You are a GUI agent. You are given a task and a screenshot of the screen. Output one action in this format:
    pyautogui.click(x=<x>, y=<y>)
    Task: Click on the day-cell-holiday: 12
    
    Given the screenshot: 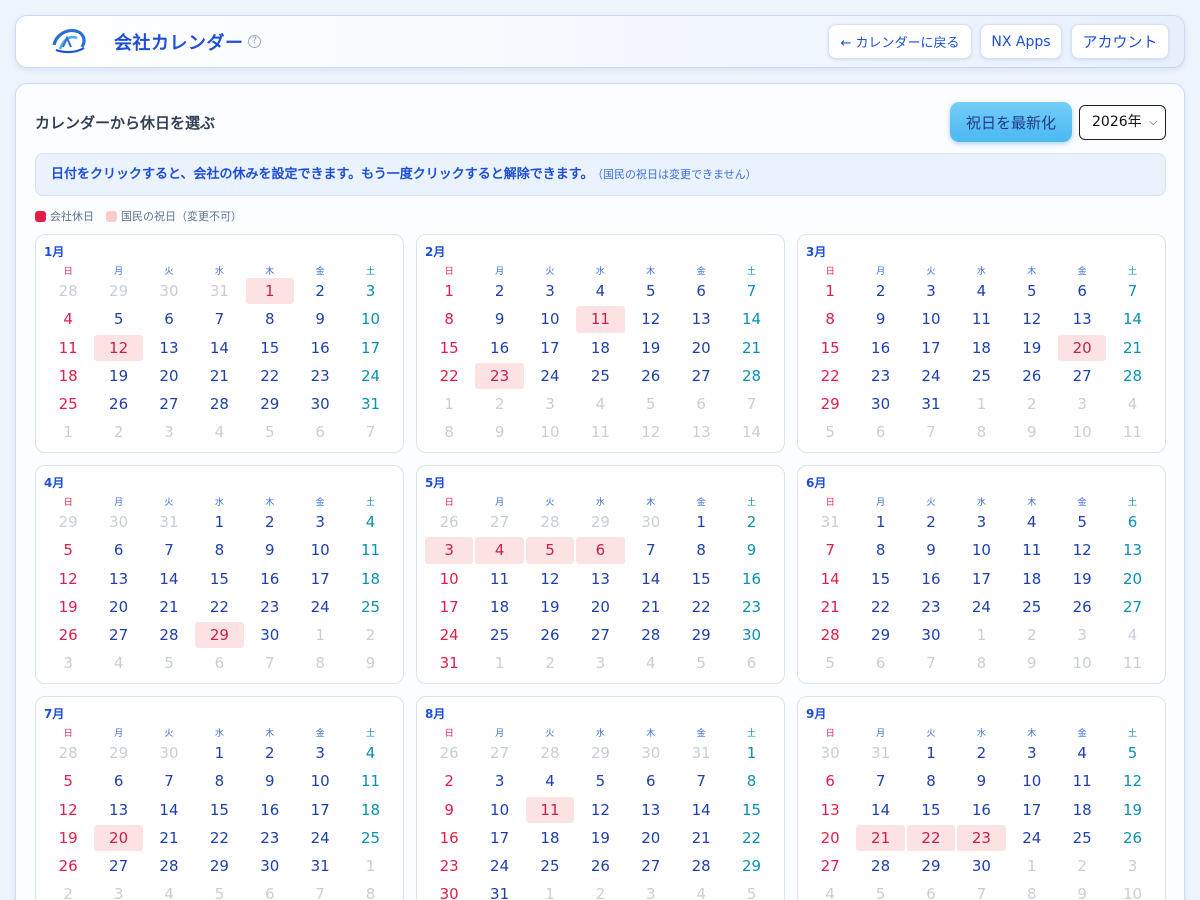 What is the action you would take?
    pyautogui.click(x=118, y=347)
    